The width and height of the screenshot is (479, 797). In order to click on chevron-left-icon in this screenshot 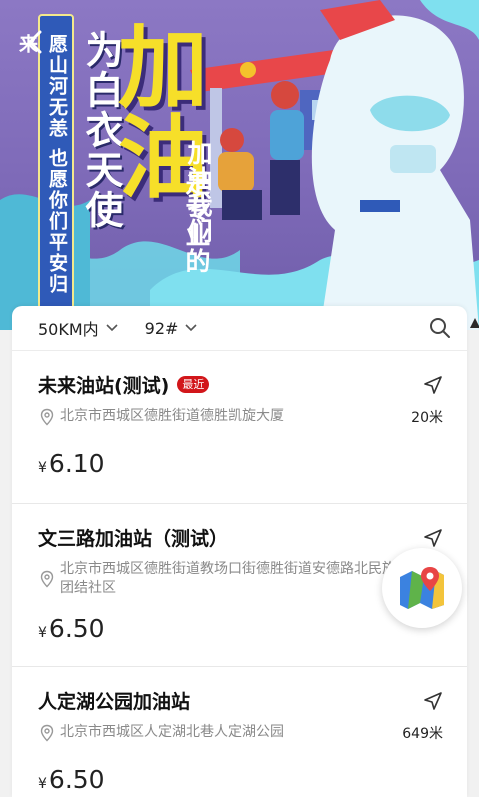, I will do `click(35, 42)`.